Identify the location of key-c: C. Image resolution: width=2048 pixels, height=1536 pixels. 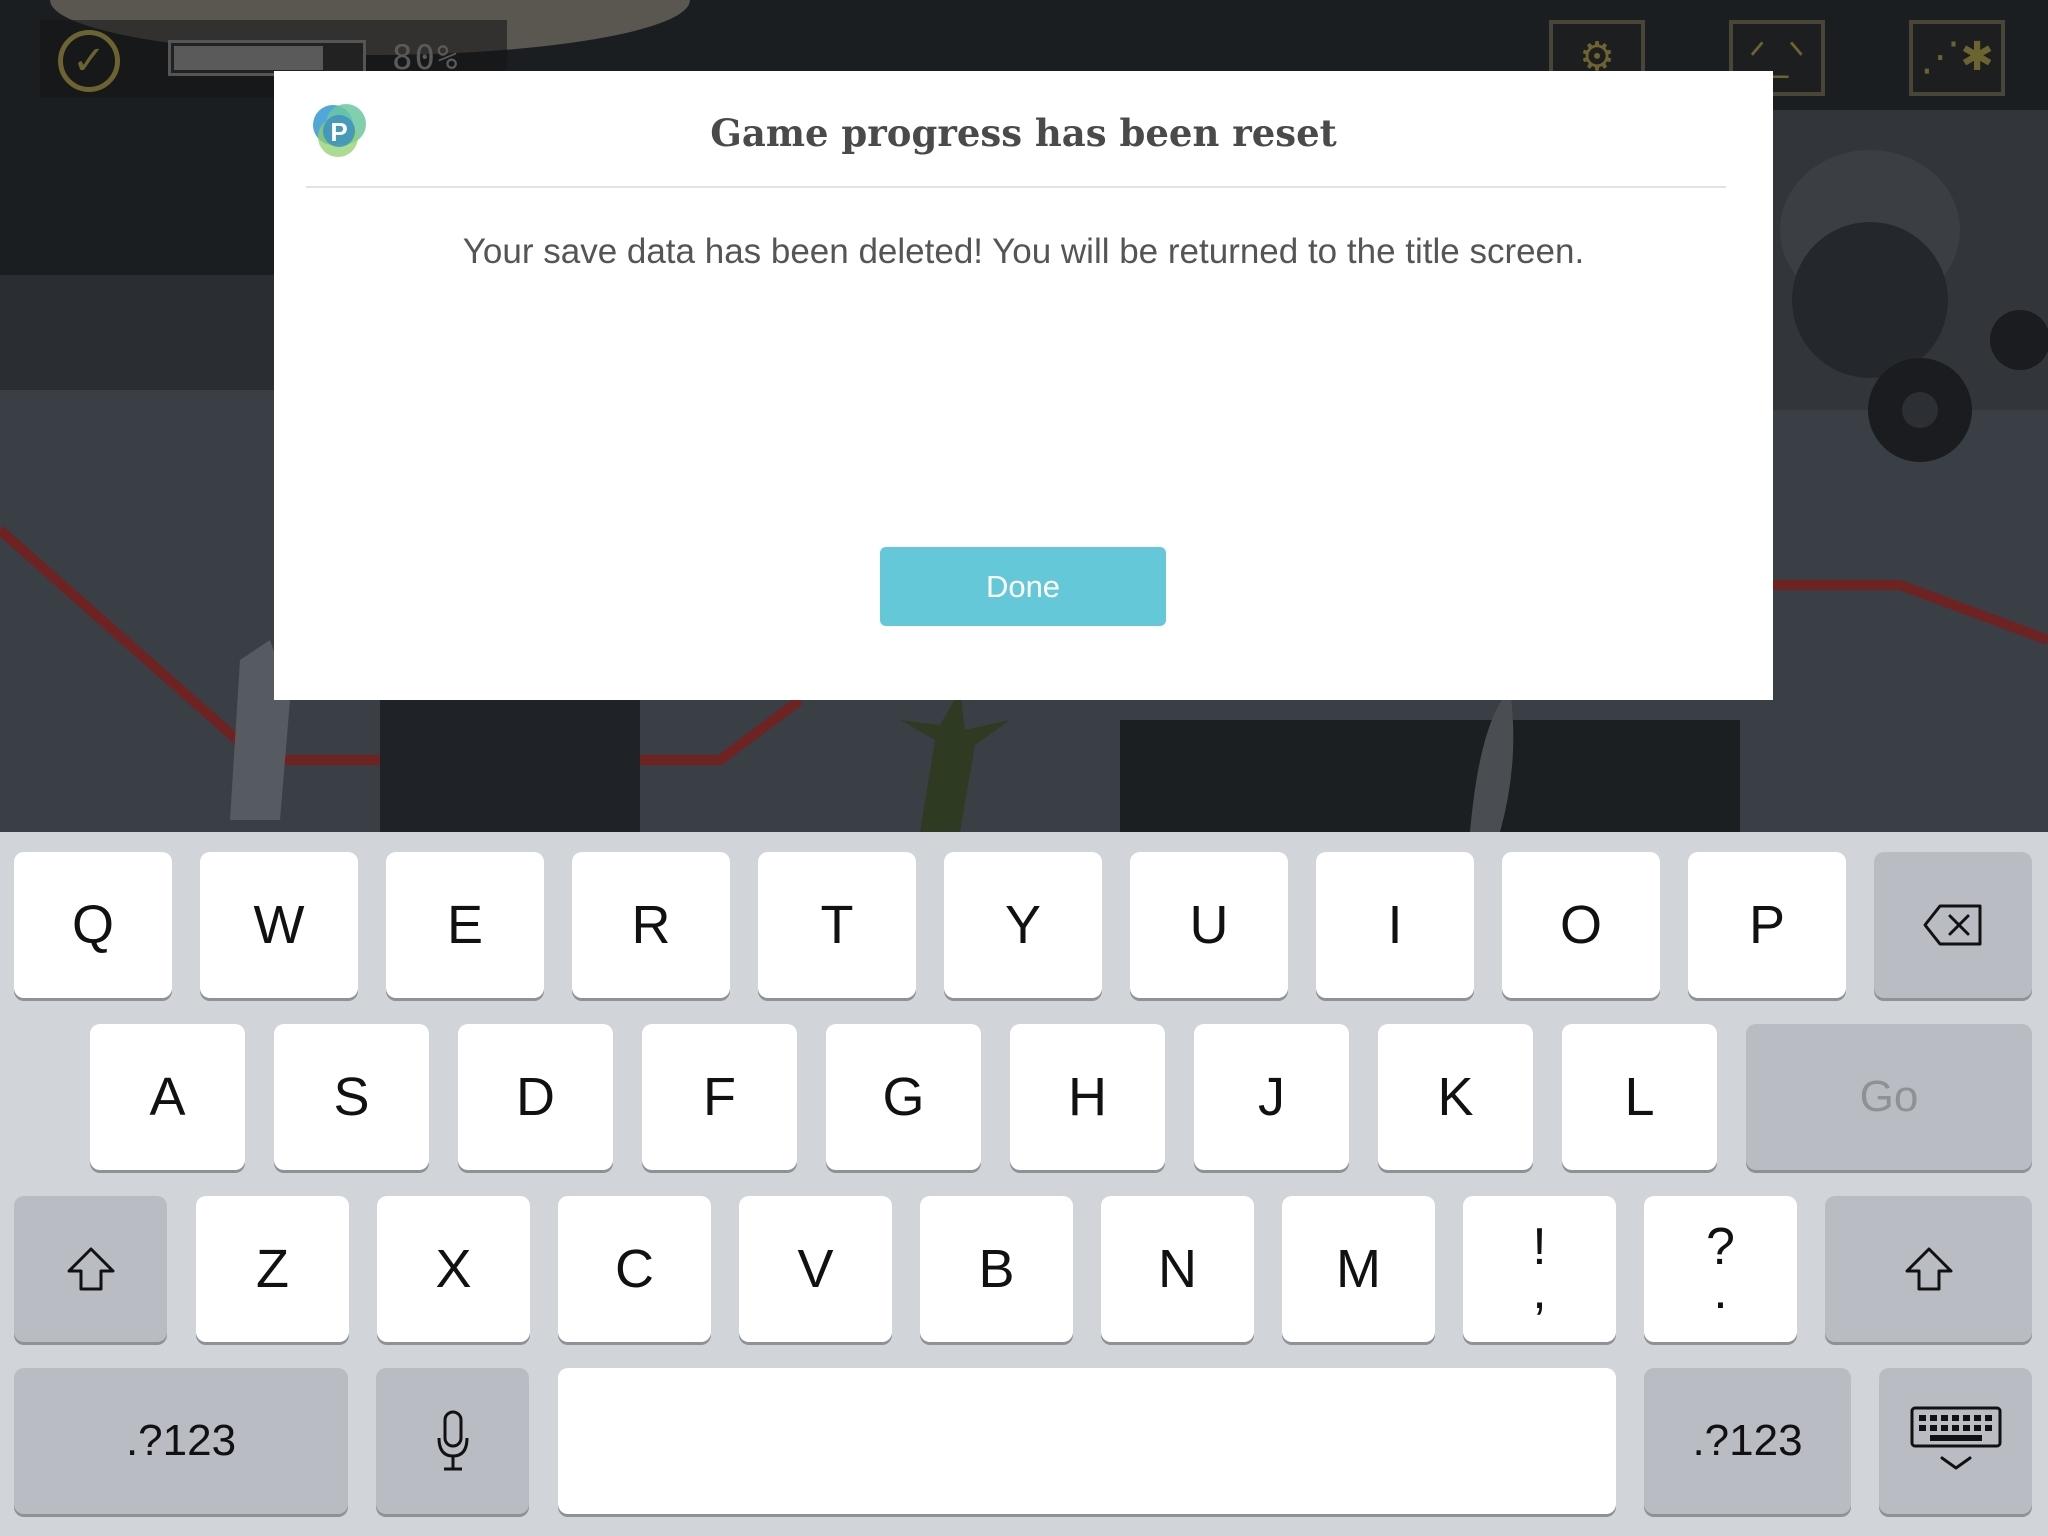
(634, 1269).